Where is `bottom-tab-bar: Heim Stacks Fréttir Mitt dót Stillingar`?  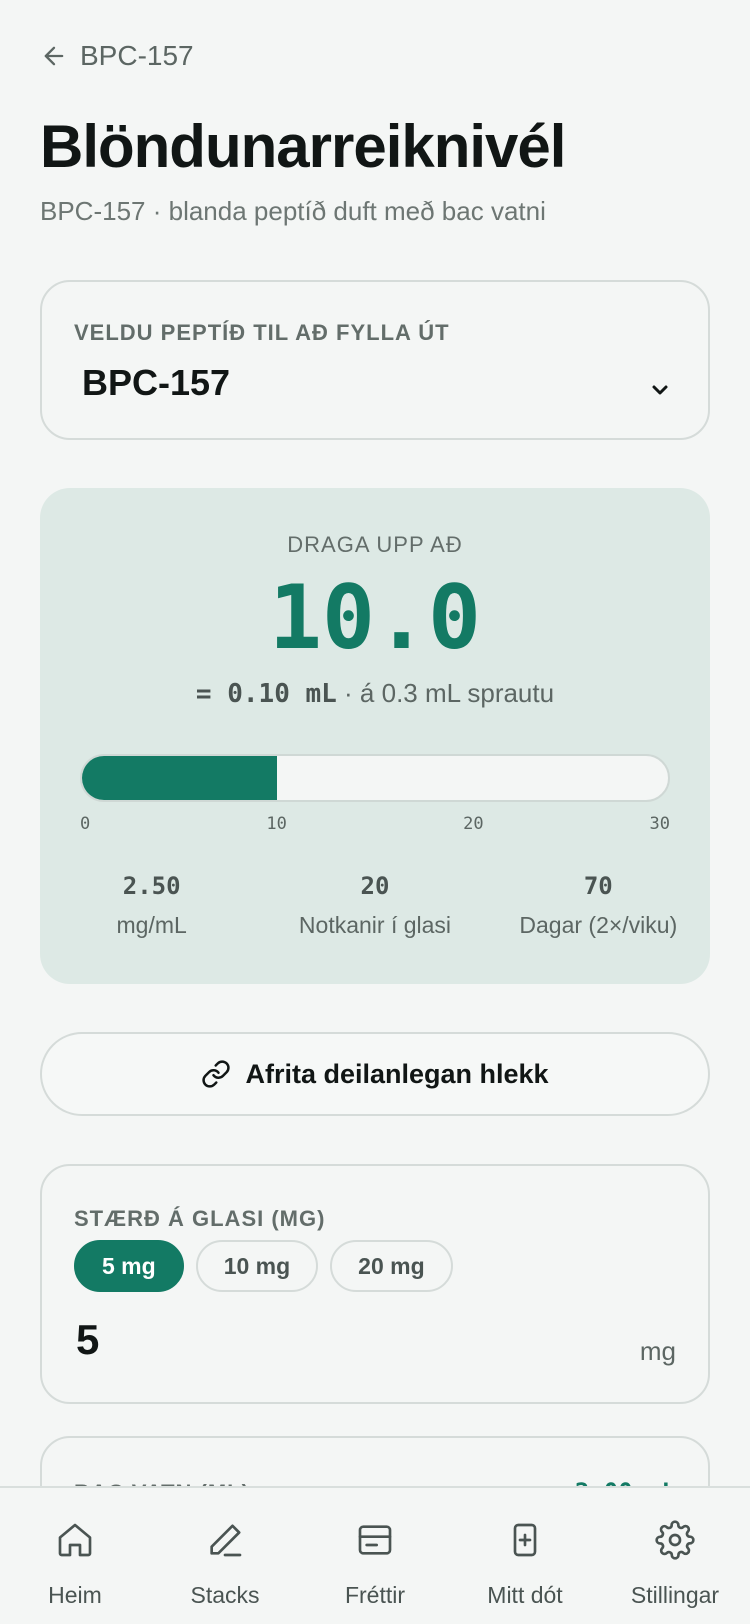
bottom-tab-bar: Heim Stacks Fréttir Mitt dót Stillingar is located at coordinates (375, 1555).